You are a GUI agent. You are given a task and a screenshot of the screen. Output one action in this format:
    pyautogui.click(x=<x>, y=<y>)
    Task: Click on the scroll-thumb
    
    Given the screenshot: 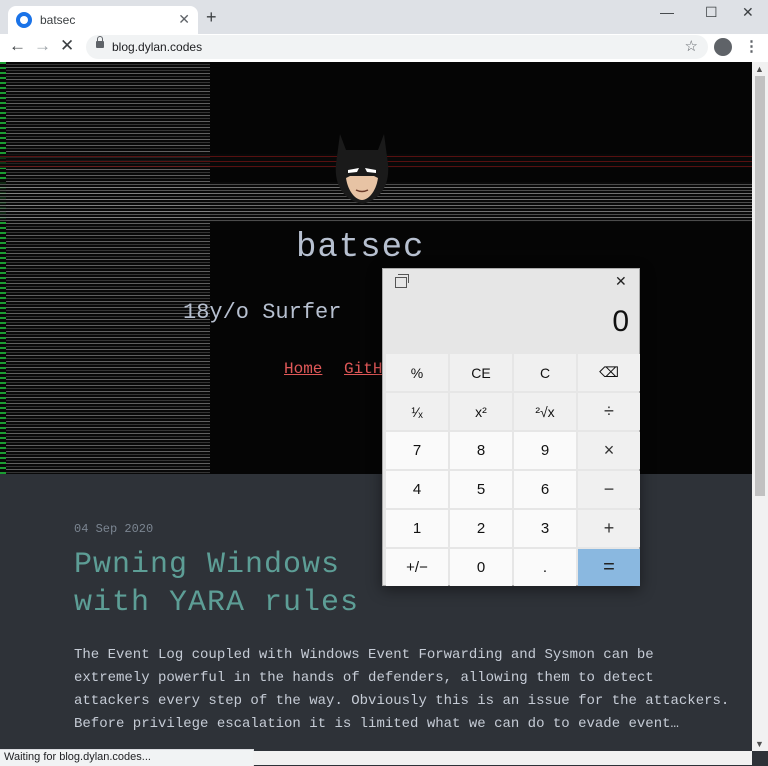 What is the action you would take?
    pyautogui.click(x=760, y=286)
    